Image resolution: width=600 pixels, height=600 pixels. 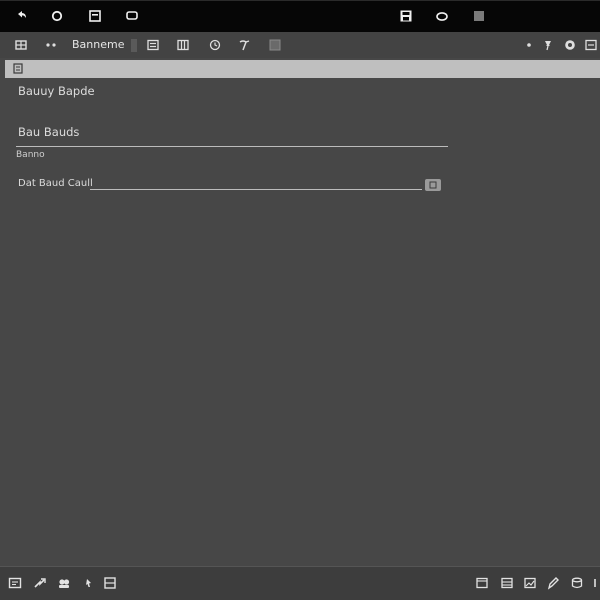 I want to click on table-icon, so click(x=507, y=583).